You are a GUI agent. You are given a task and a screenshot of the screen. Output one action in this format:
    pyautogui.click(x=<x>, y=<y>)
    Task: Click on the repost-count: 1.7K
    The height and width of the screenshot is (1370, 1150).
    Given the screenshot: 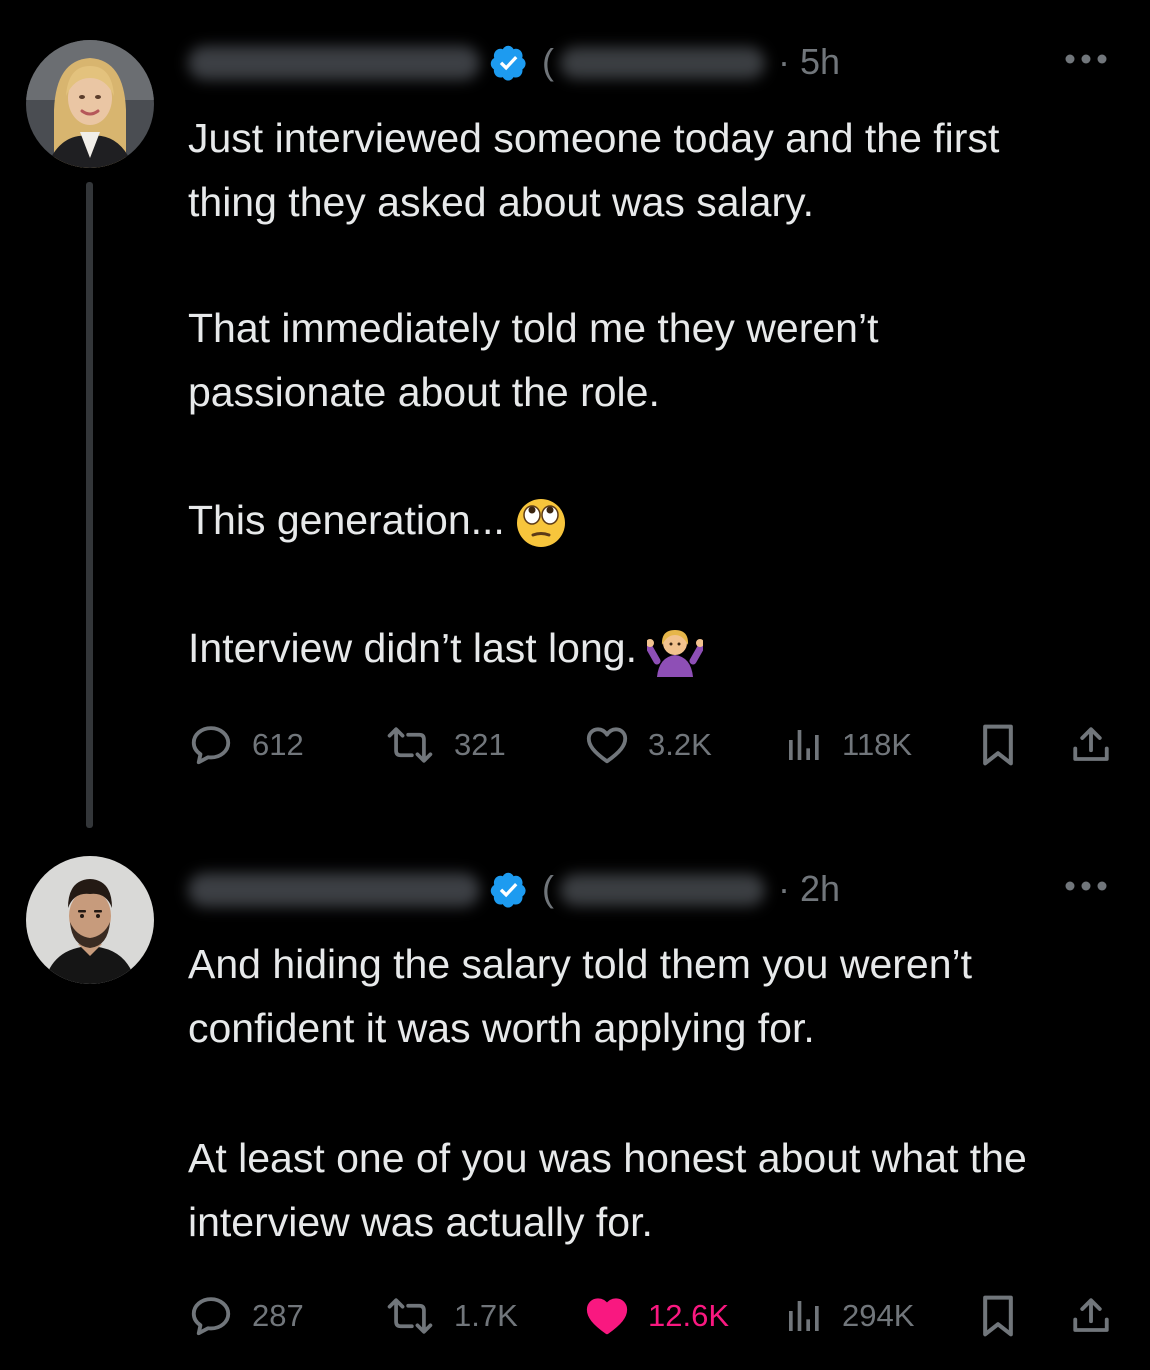 What is the action you would take?
    pyautogui.click(x=486, y=1315)
    